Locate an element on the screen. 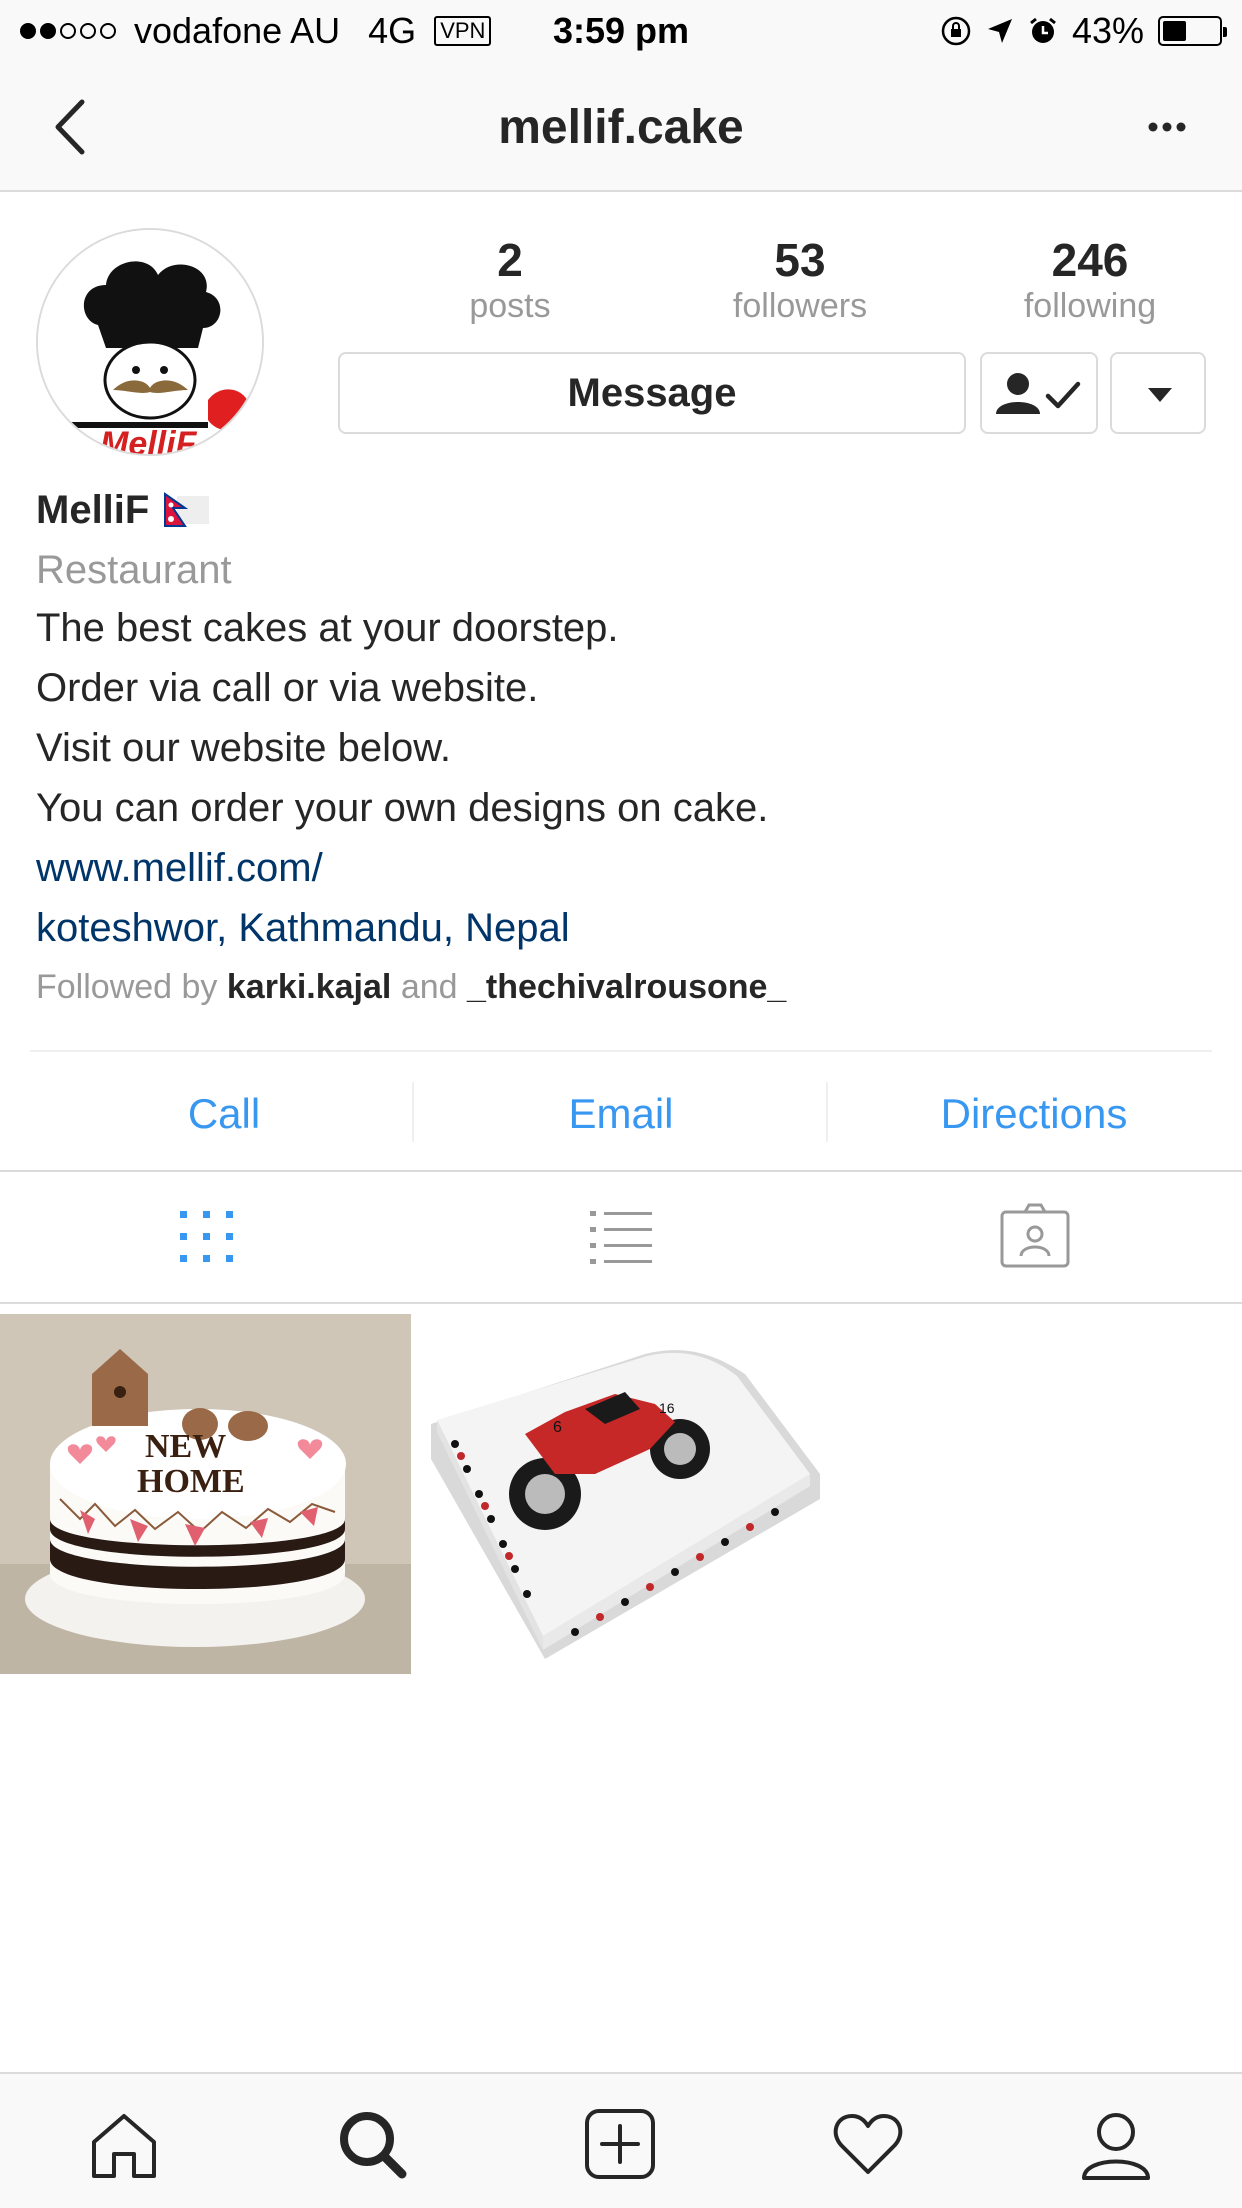 The width and height of the screenshot is (1242, 2208). profile-view-tabs is located at coordinates (621, 1237).